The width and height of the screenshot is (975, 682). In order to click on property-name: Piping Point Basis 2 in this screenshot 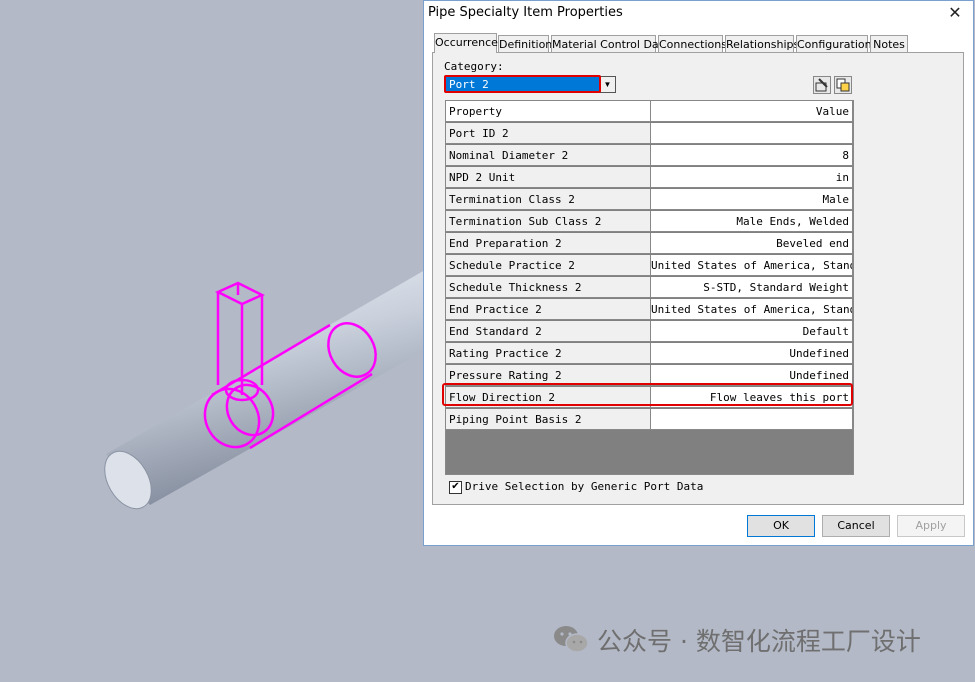, I will do `click(548, 419)`.